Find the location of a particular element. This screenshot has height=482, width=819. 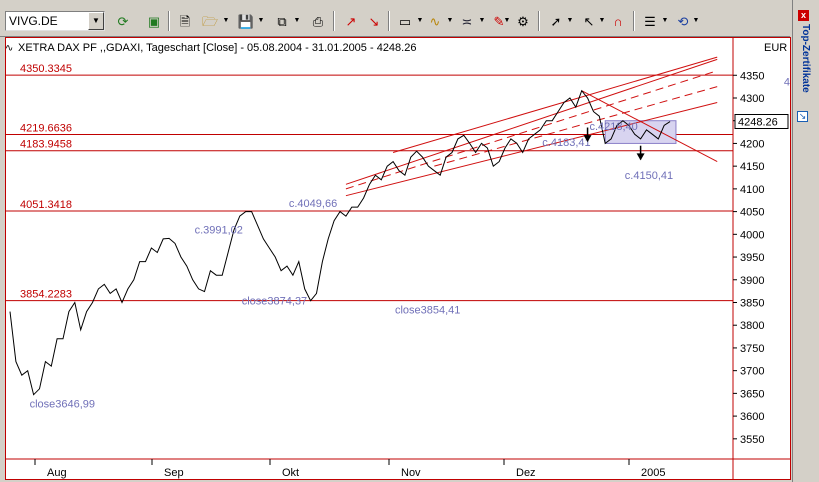

y-tick-label: 4100 is located at coordinates (752, 190).